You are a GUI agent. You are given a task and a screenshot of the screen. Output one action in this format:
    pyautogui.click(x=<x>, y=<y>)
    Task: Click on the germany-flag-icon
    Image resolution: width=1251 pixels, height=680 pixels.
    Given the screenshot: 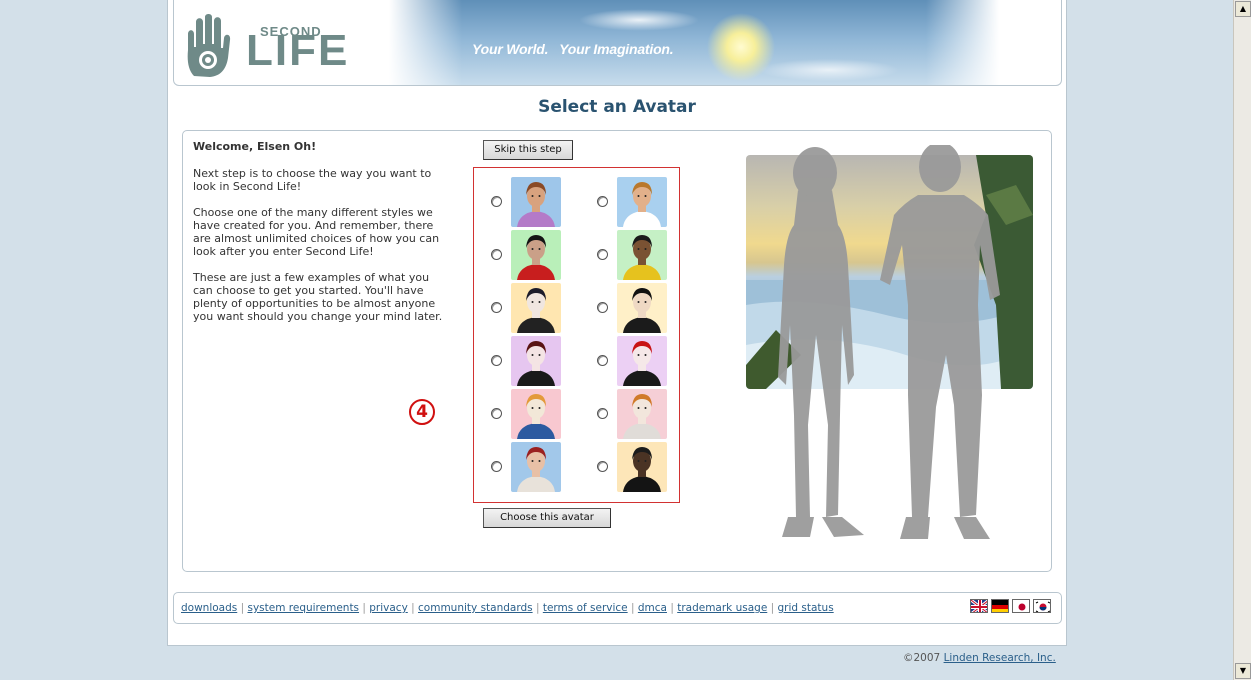 What is the action you would take?
    pyautogui.click(x=1000, y=606)
    